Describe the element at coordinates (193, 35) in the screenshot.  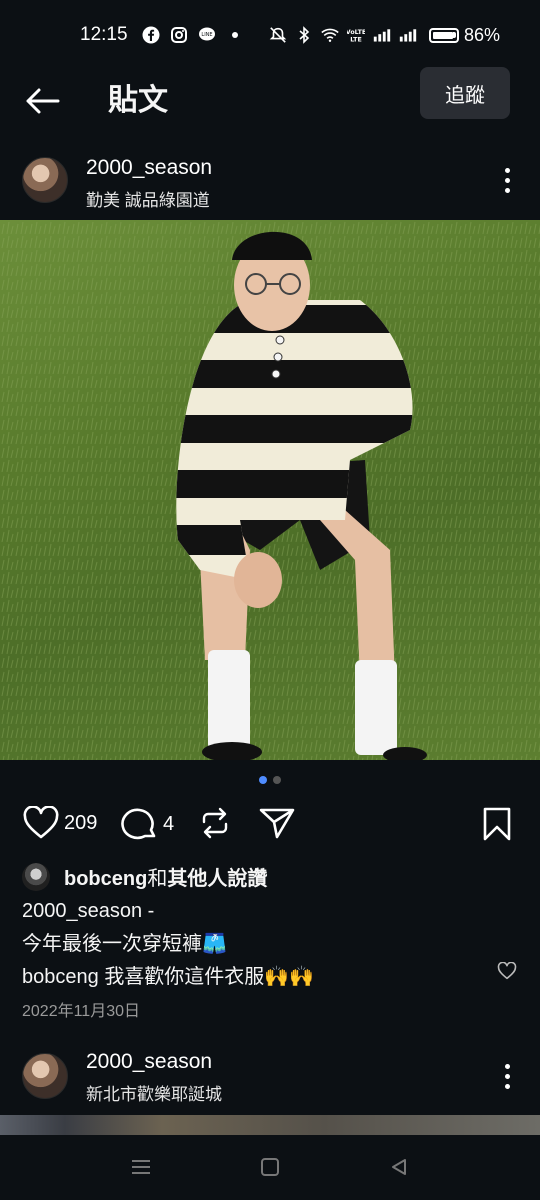
I see `status-notification-icons: LINE` at that location.